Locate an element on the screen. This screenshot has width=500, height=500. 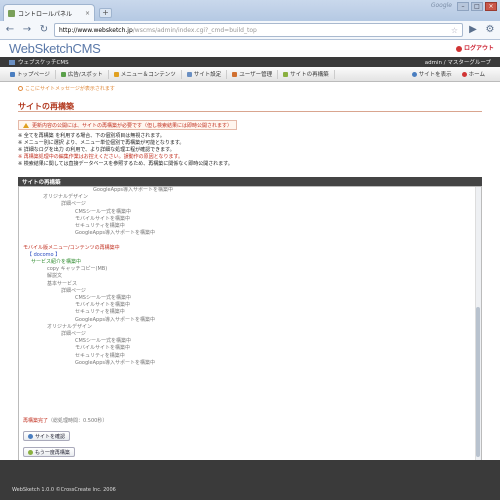
user-info: admin / マスターグループ is located at coordinates (457, 63).